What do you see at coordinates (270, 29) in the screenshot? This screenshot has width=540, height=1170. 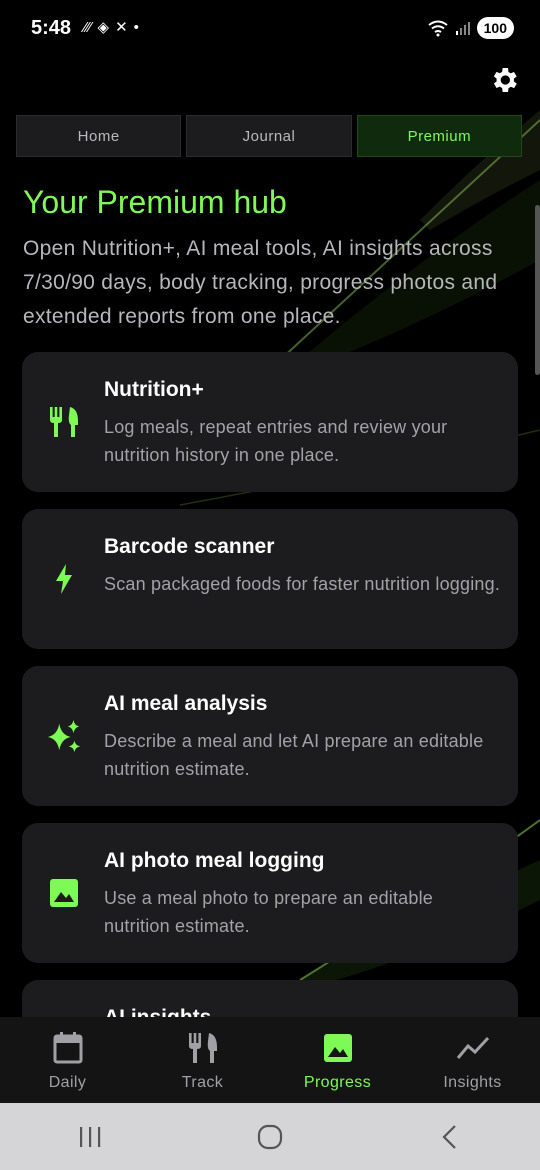 I see `status-bar: 5:48 ⁄⁄⁄ ◈ ✕ • 100` at bounding box center [270, 29].